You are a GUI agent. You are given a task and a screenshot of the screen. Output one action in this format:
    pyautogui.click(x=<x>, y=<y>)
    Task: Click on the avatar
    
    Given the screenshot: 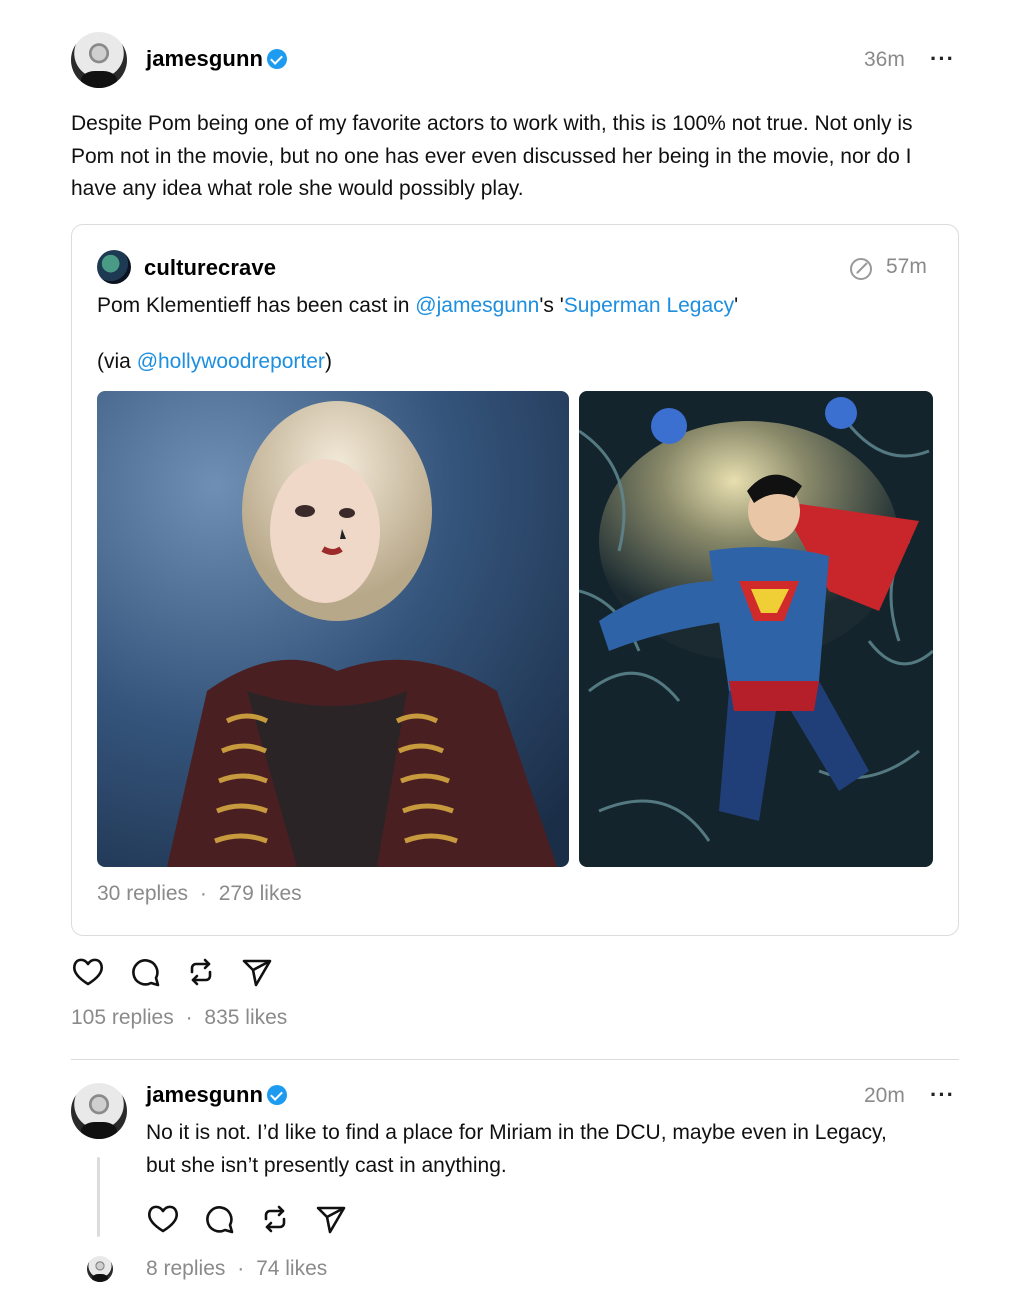 What is the action you would take?
    pyautogui.click(x=99, y=60)
    